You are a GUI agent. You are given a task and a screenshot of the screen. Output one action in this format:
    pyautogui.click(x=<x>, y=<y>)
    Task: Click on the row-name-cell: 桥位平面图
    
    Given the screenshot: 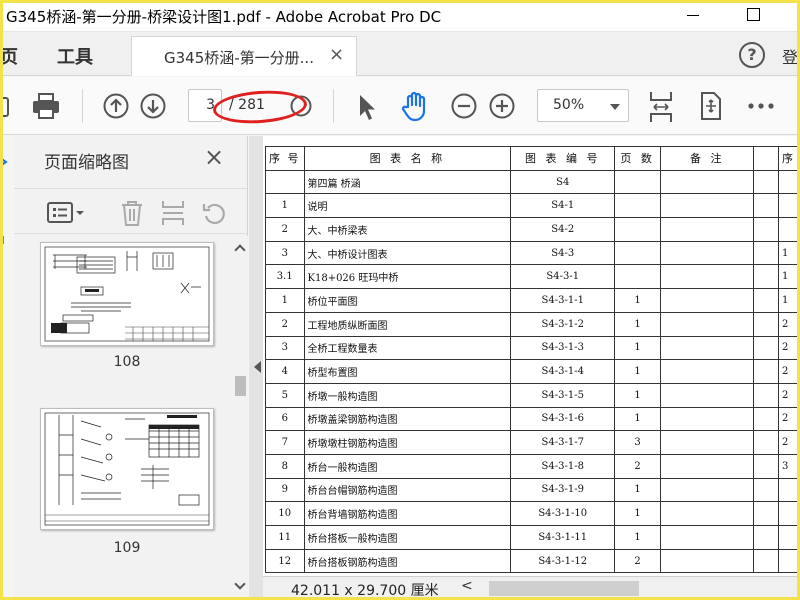 What is the action you would take?
    pyautogui.click(x=407, y=300)
    